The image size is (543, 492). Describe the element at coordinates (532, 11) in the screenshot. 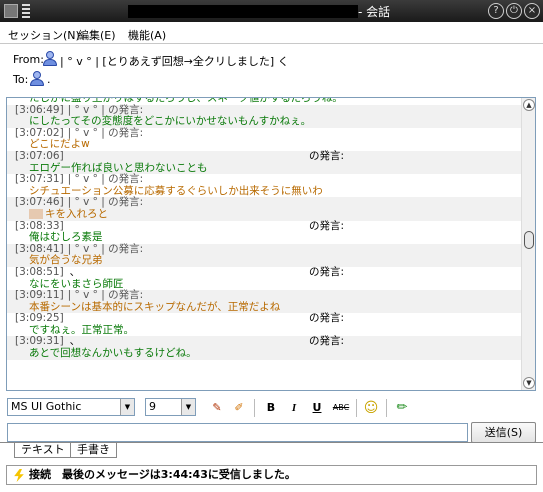

I see `close-icon: ×` at that location.